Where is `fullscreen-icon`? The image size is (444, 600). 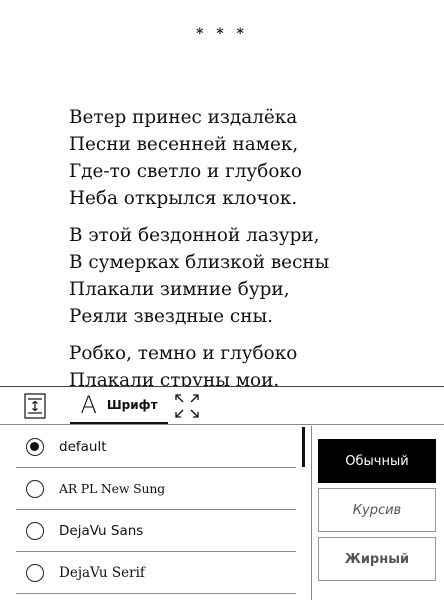
fullscreen-icon is located at coordinates (187, 406).